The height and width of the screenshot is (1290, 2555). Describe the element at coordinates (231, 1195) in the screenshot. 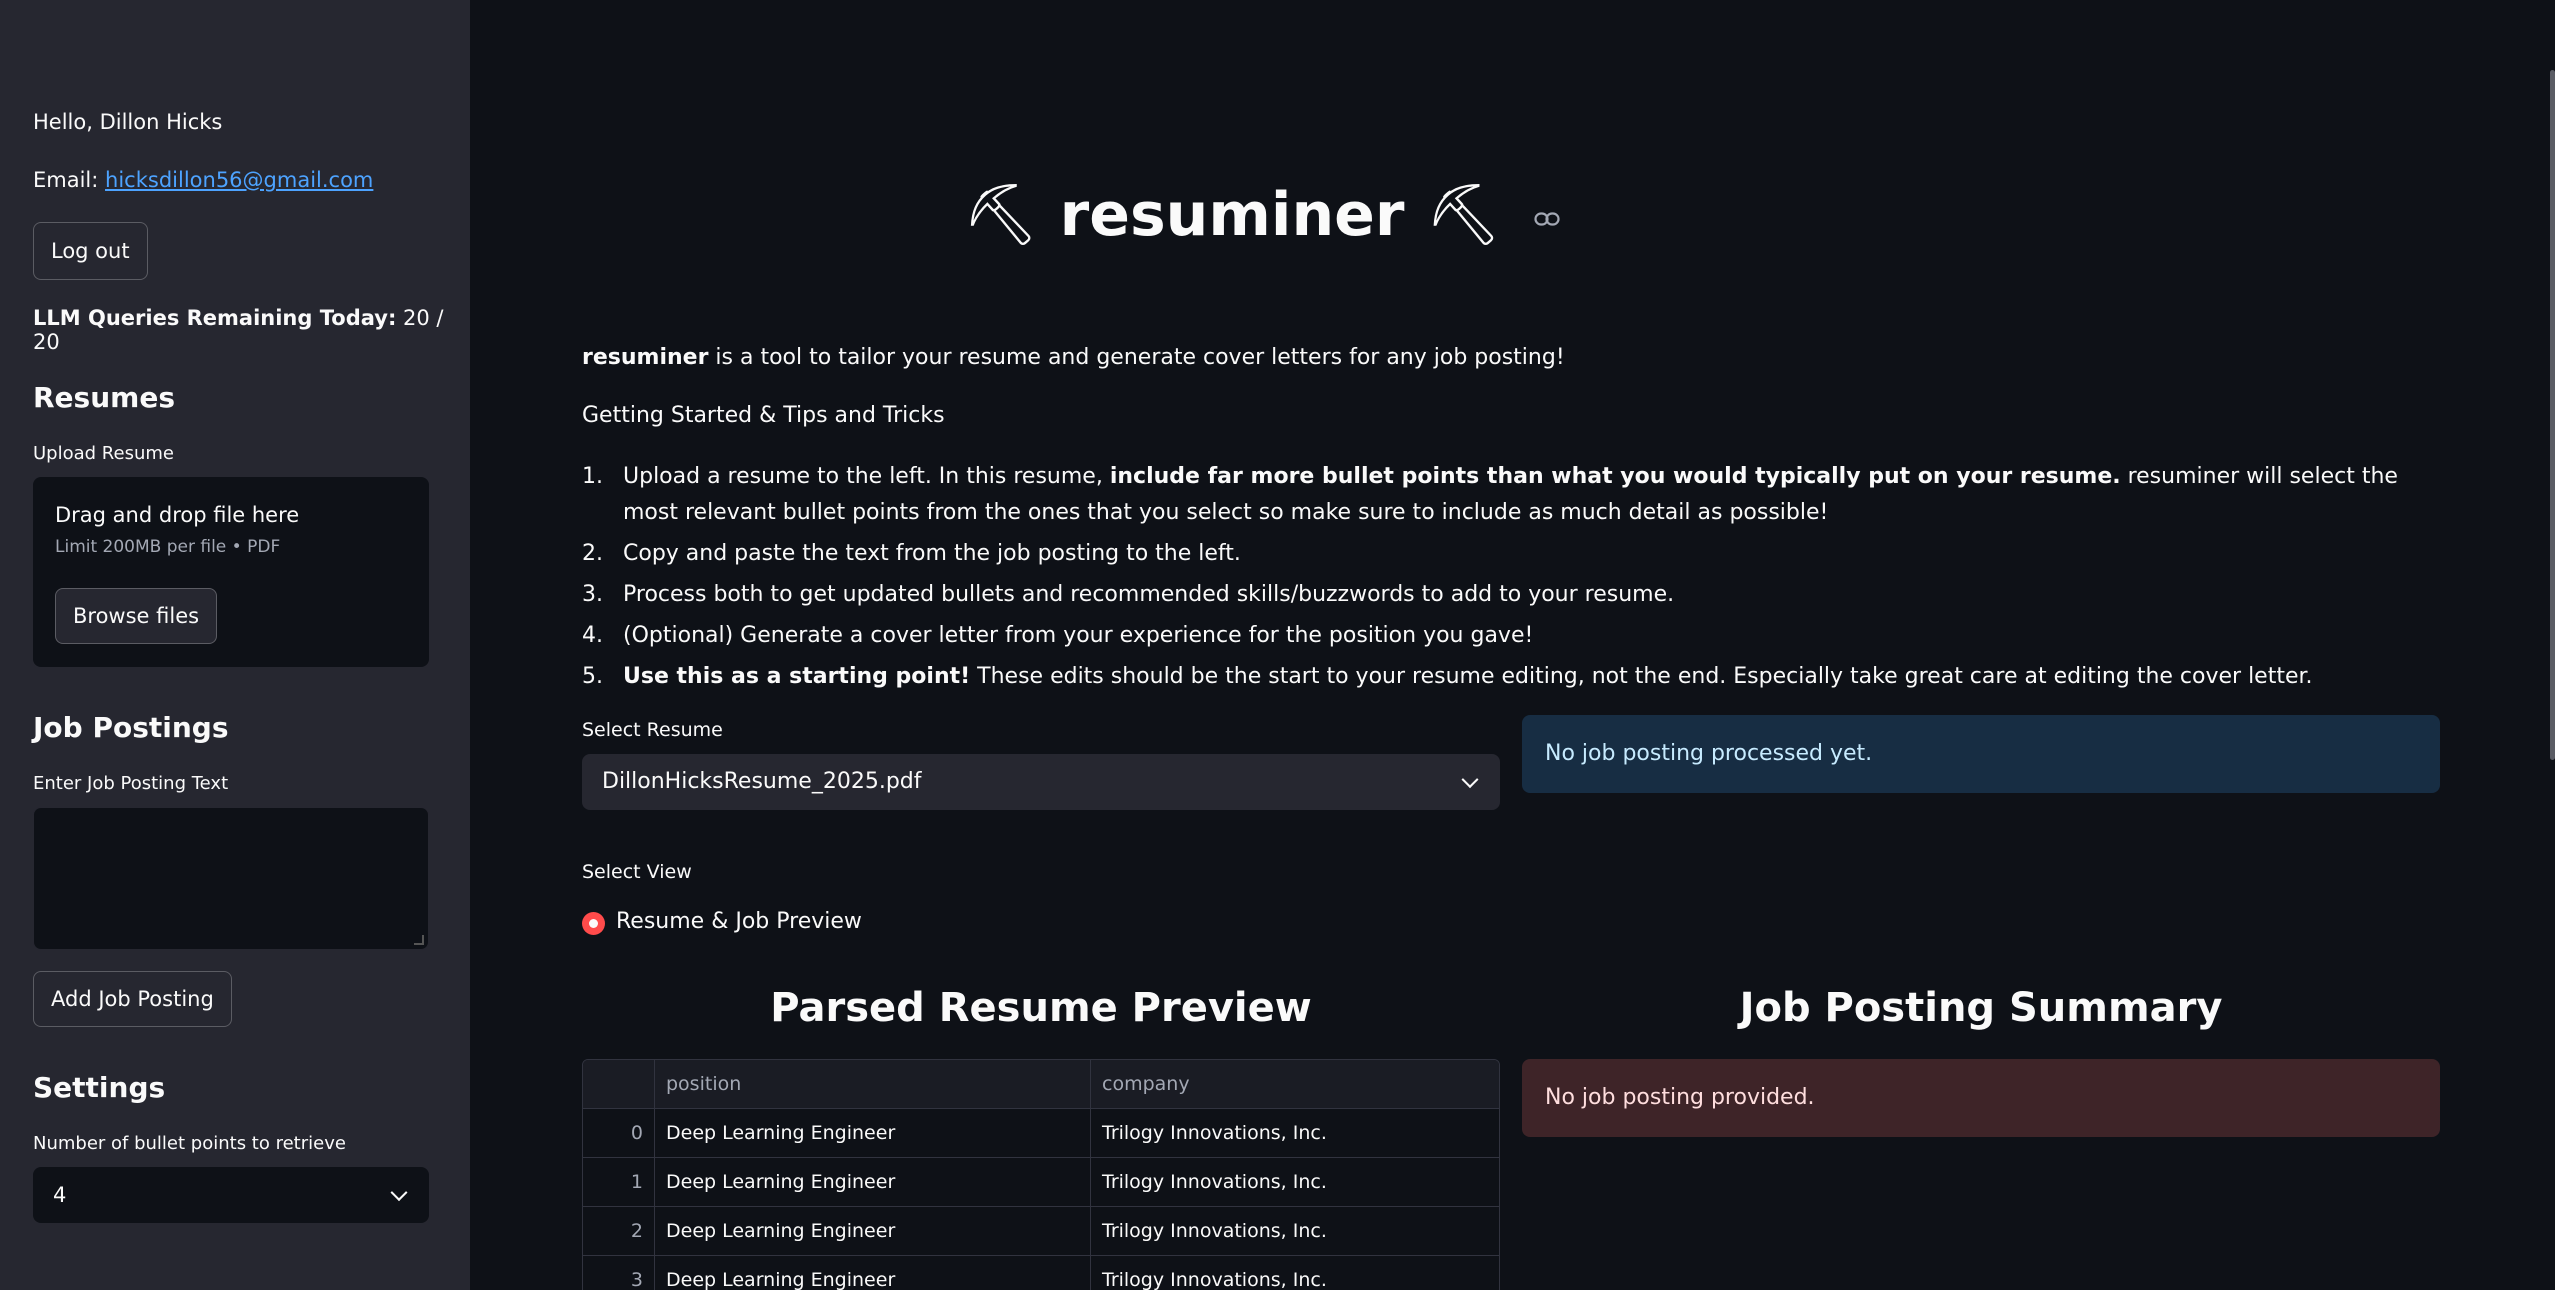

I see `bullets-count-select: 4` at that location.